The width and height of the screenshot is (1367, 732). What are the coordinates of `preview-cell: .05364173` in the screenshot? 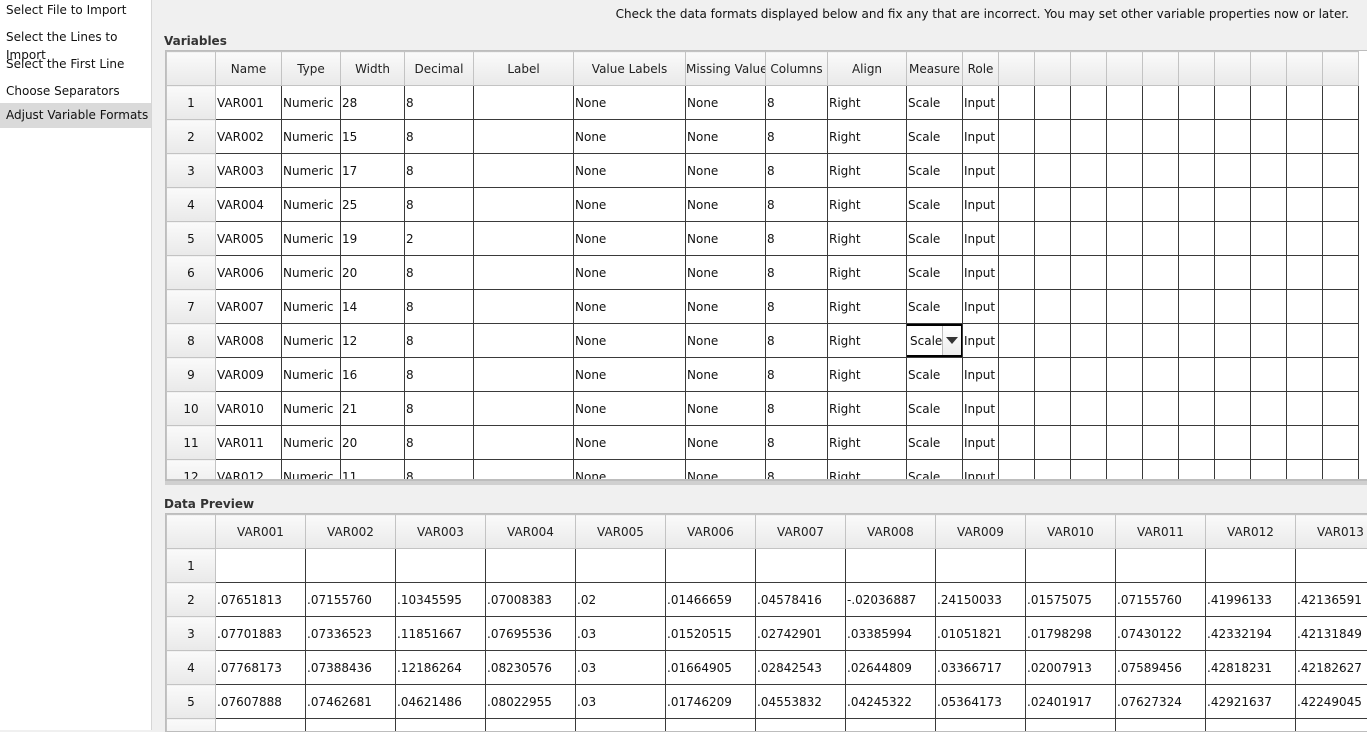 It's located at (981, 702).